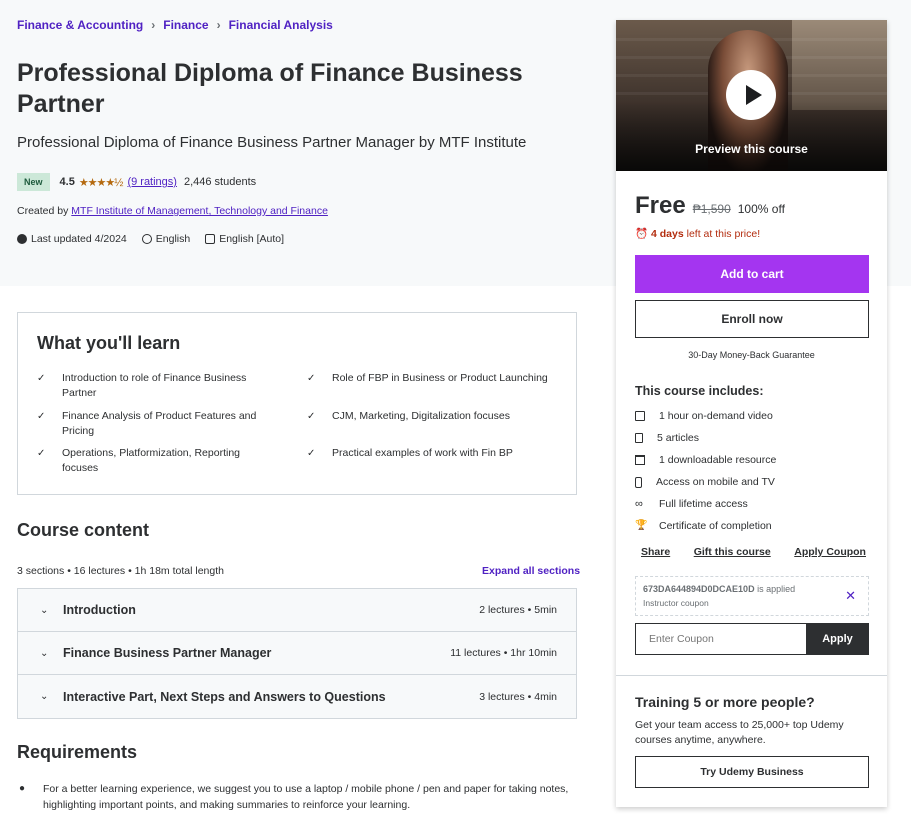 Image resolution: width=911 pixels, height=833 pixels. Describe the element at coordinates (422, 453) in the screenshot. I see `learn-item-text: Practical examples of work with Fin BP` at that location.